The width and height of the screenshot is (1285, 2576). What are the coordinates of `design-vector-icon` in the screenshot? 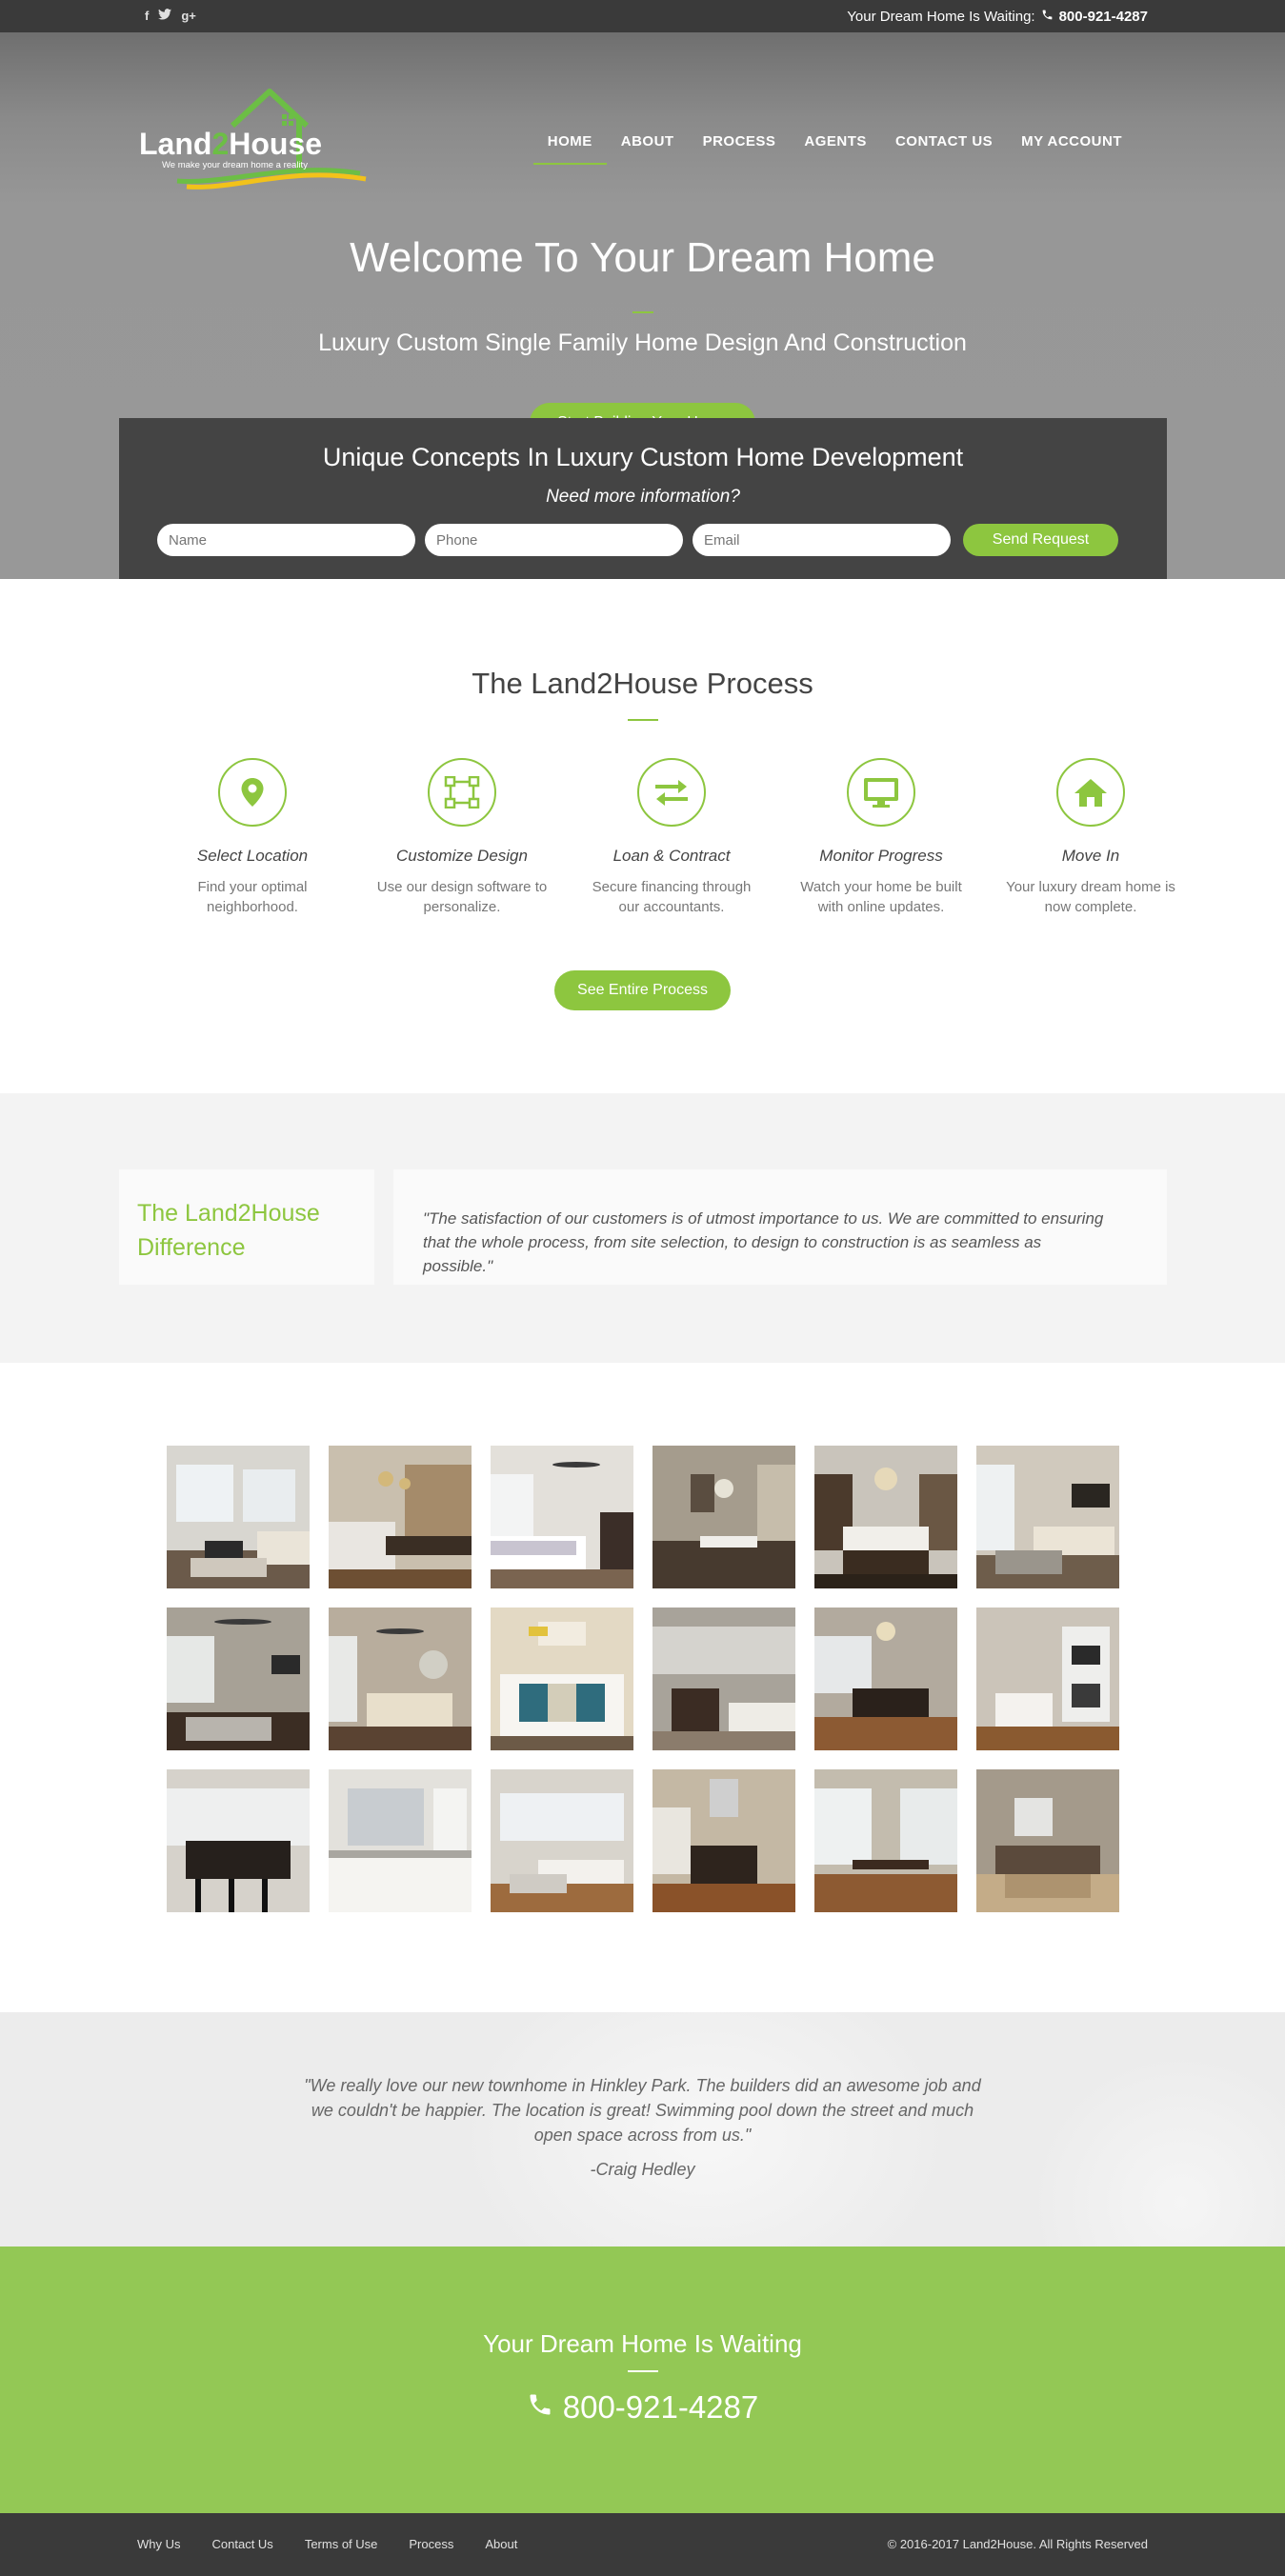 It's located at (462, 792).